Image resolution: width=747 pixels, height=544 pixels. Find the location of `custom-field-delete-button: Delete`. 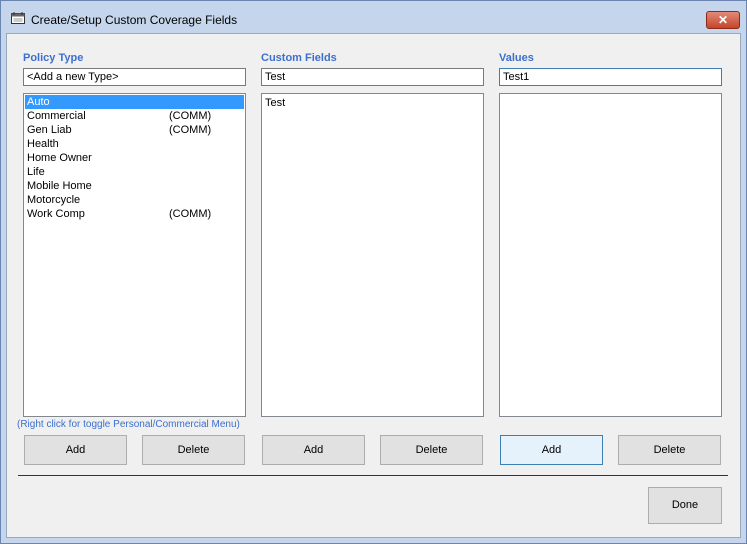

custom-field-delete-button: Delete is located at coordinates (431, 450).